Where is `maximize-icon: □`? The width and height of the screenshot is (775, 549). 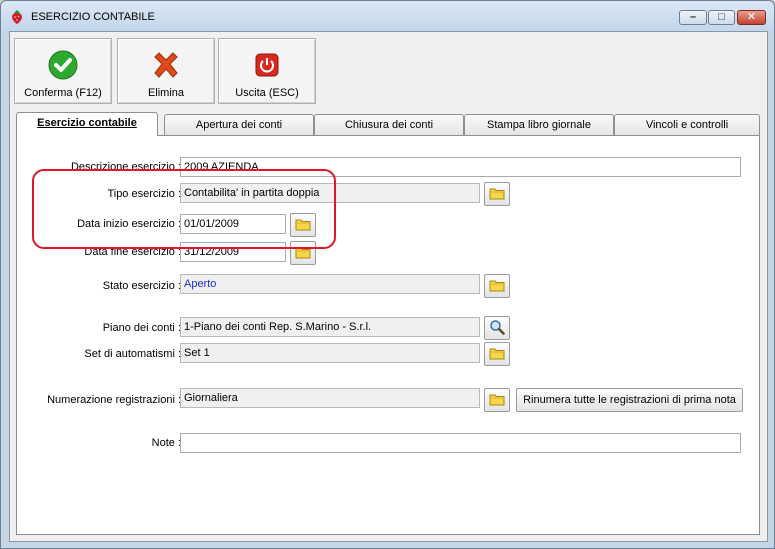 maximize-icon: □ is located at coordinates (721, 17).